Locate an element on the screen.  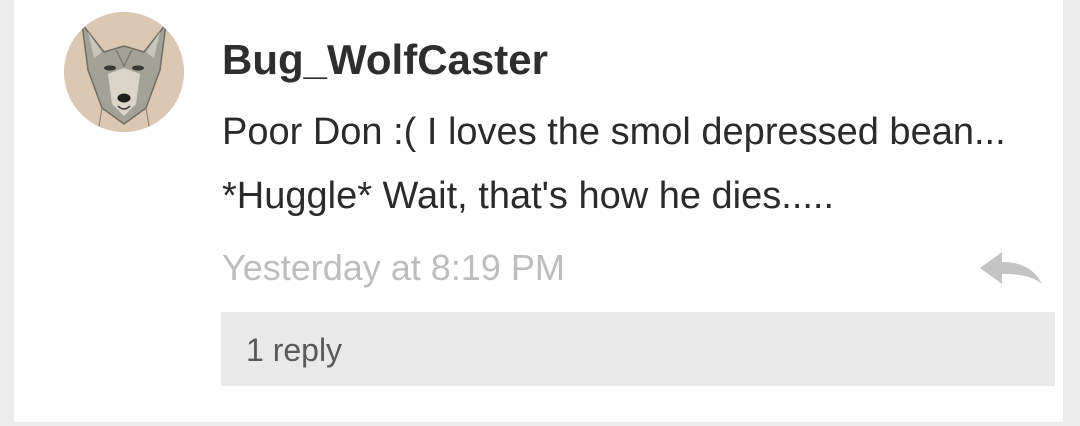
avatar is located at coordinates (124, 72).